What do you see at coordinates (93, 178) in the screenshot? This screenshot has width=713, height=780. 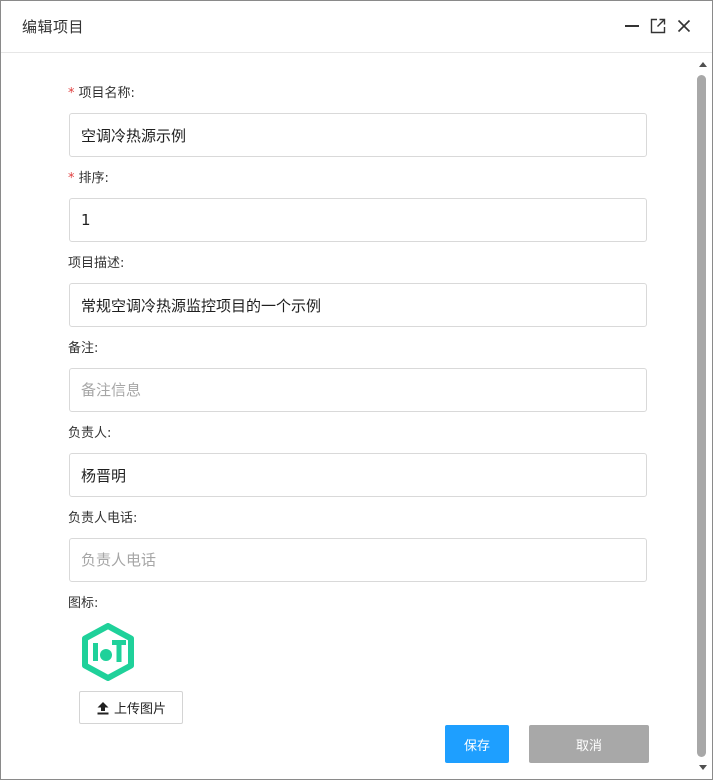 I see `sort-label-text: 排序:` at bounding box center [93, 178].